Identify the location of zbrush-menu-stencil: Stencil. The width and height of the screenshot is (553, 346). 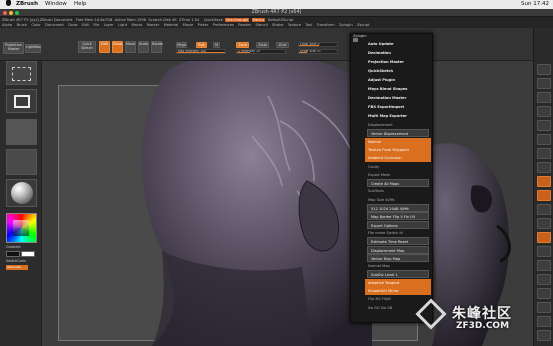
(261, 25).